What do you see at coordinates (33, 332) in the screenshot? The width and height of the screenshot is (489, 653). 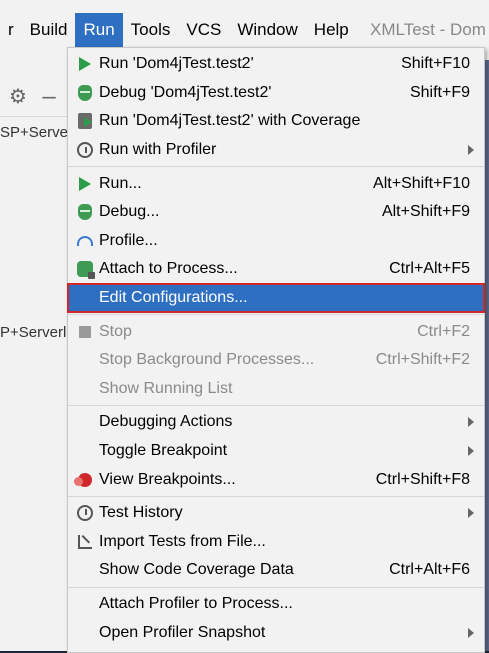 I see `tree-item: P+Serverl` at bounding box center [33, 332].